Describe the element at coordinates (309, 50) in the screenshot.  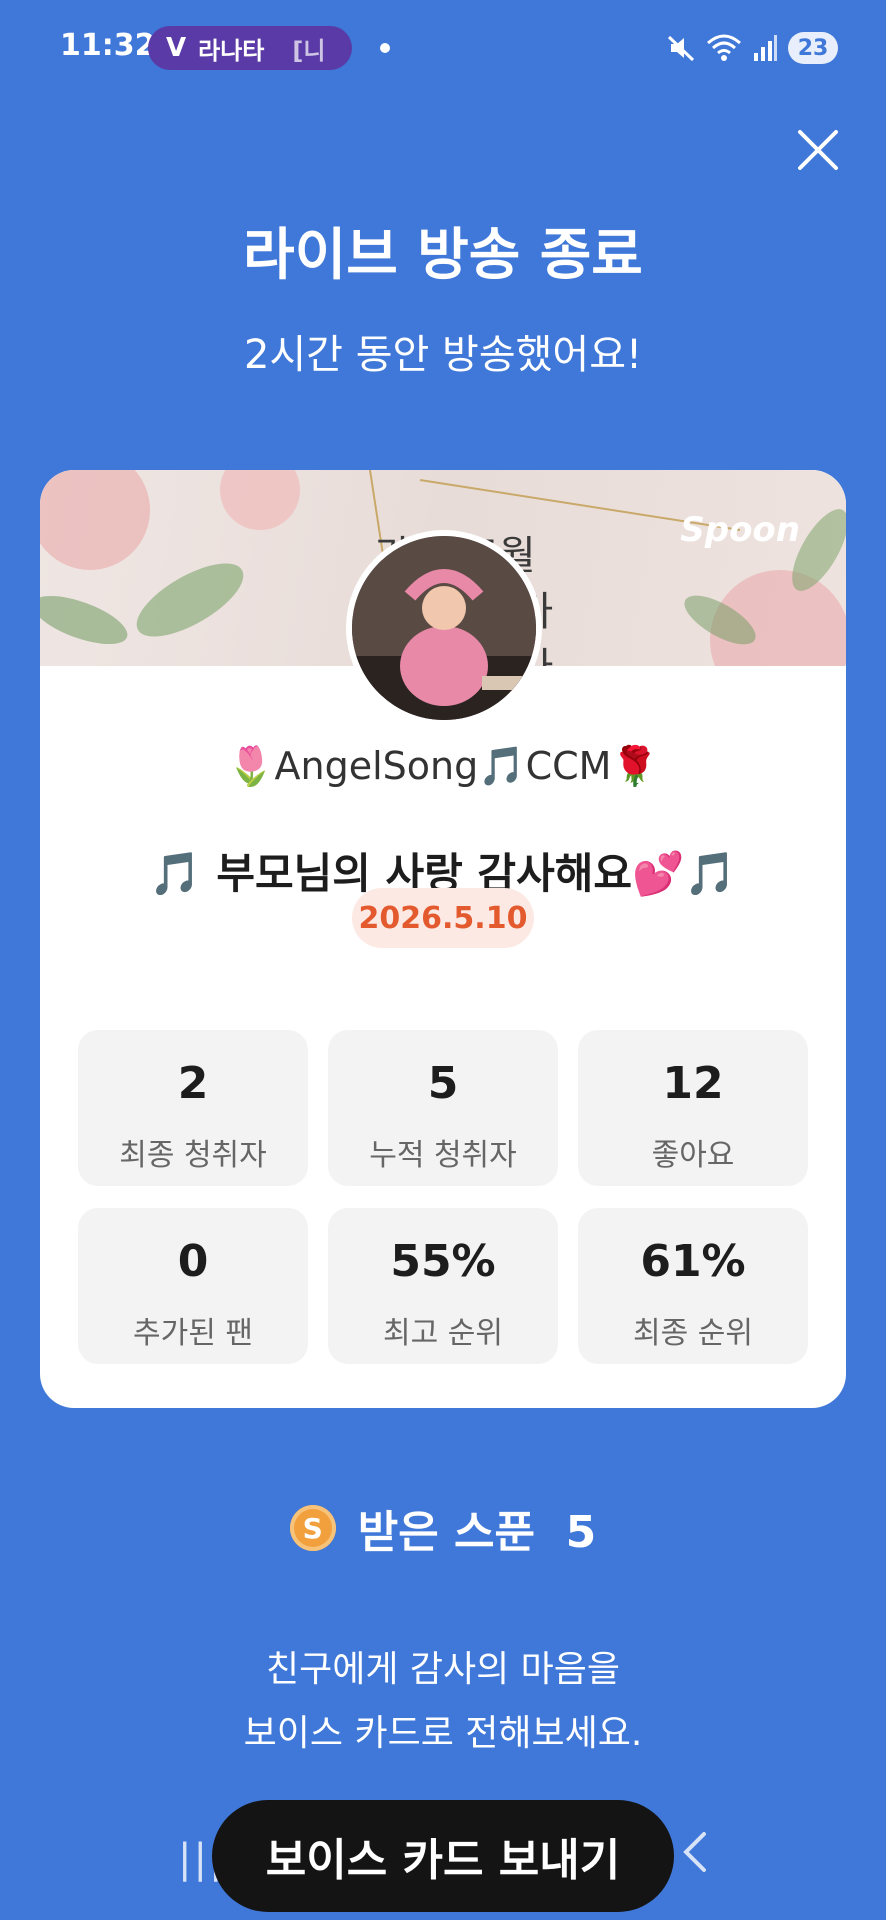
I see `pill-extra: [니` at that location.